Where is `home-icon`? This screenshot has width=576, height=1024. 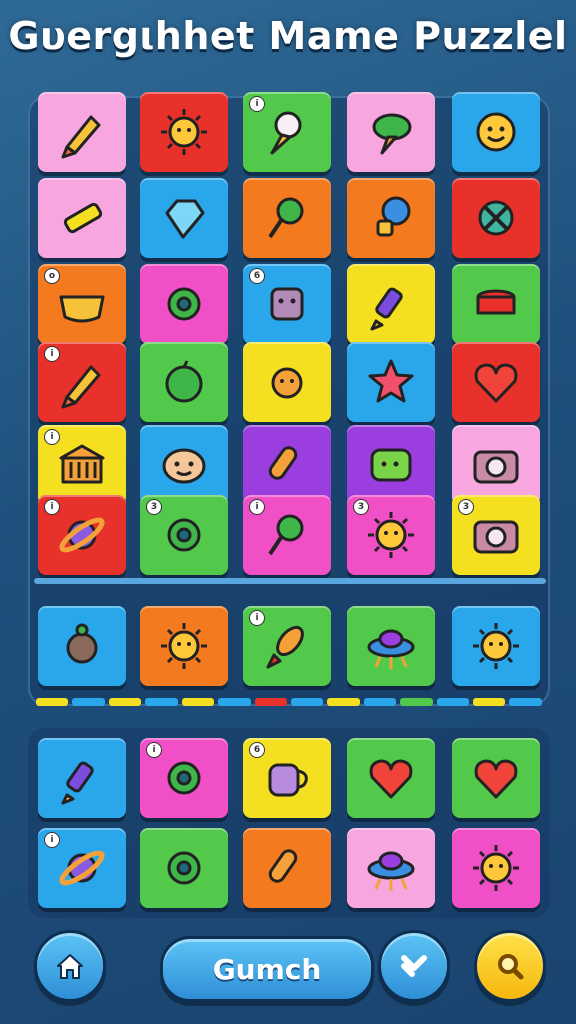
home-icon is located at coordinates (70, 966).